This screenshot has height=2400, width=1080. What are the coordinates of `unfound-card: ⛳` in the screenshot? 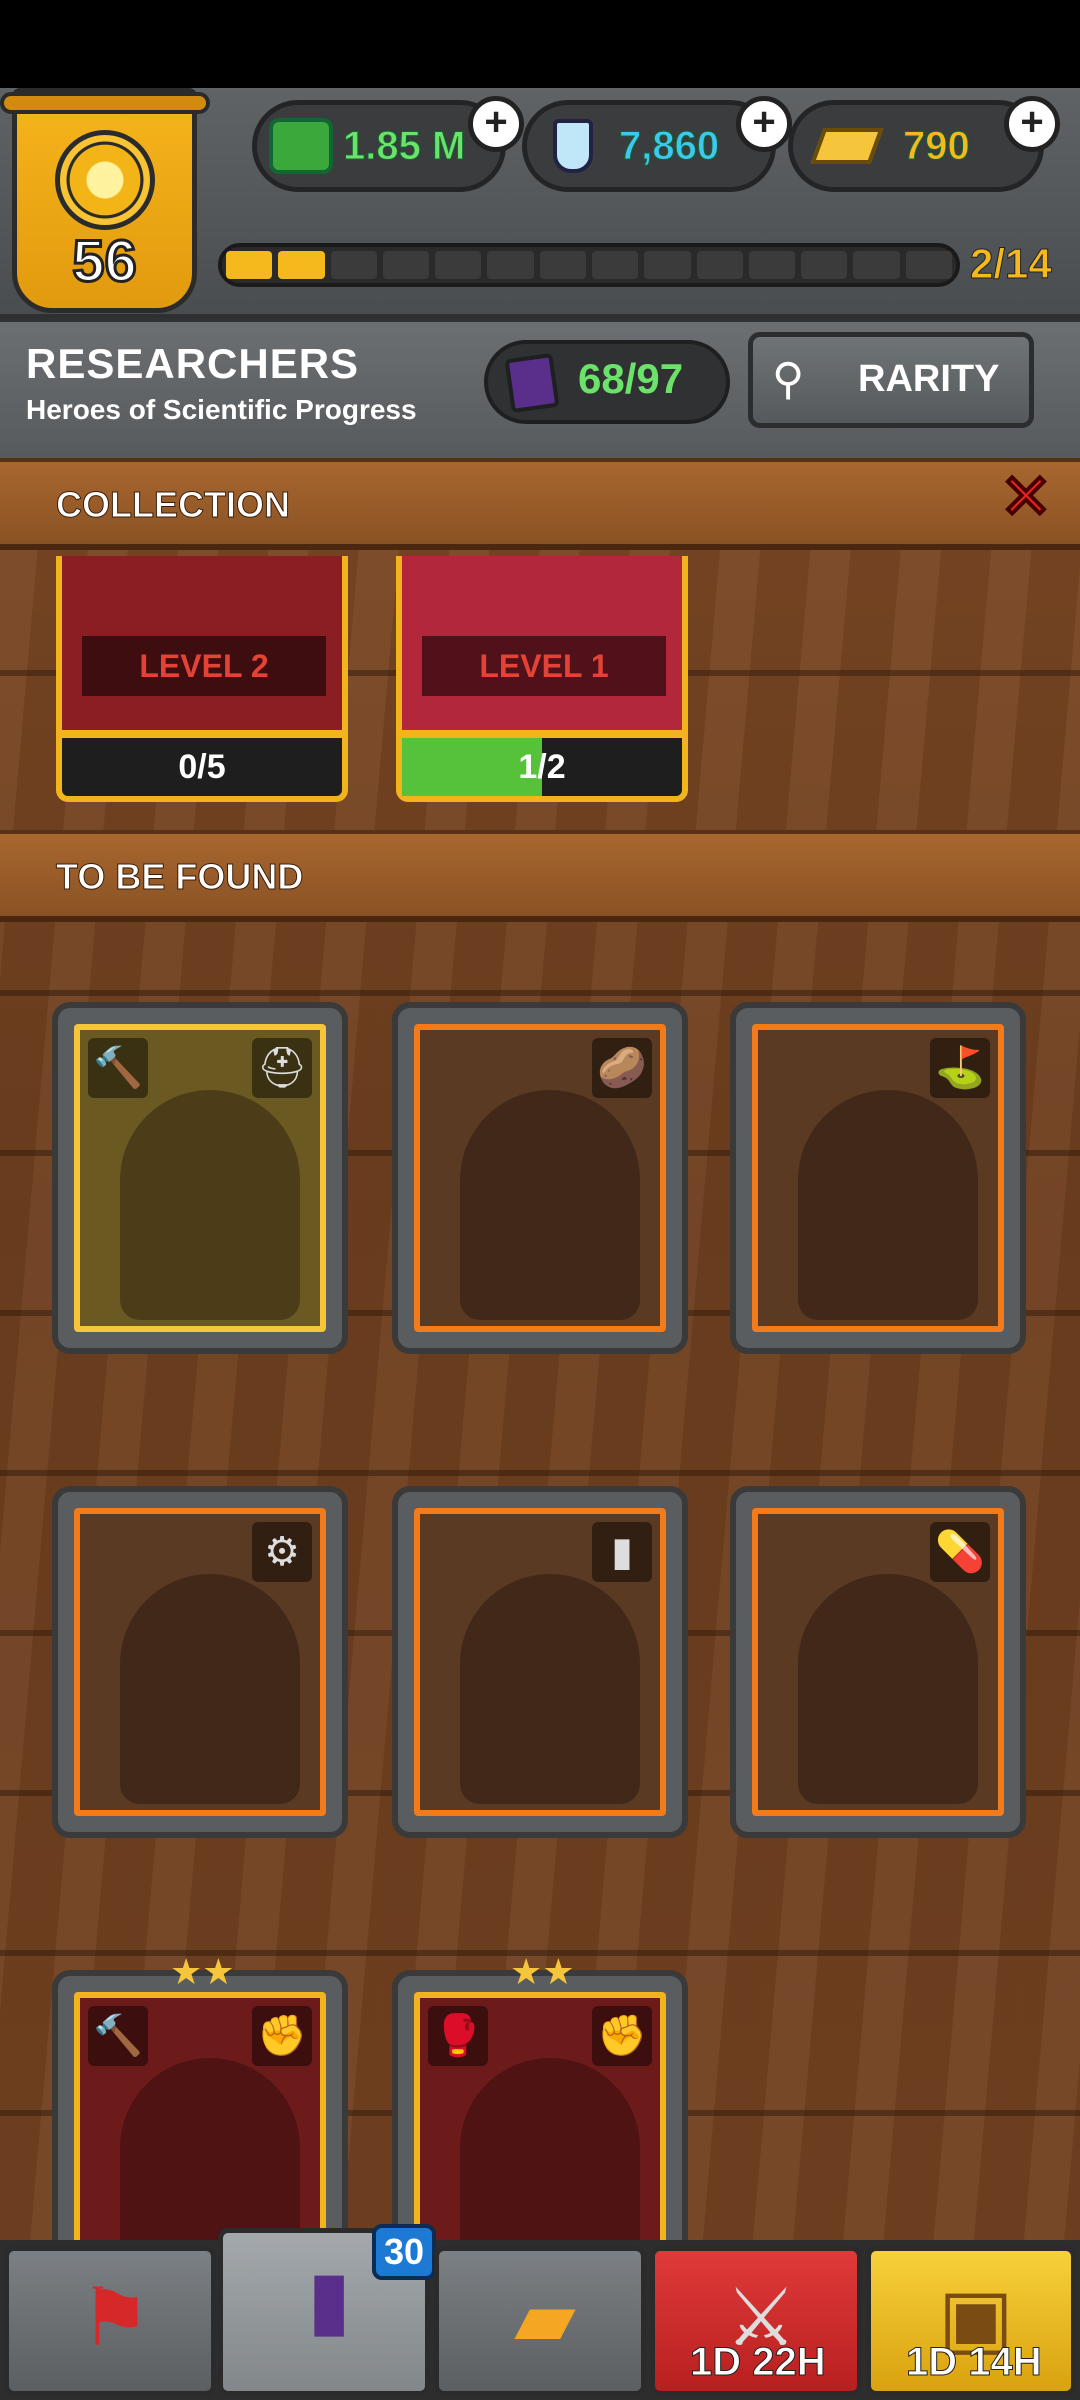 It's located at (878, 1178).